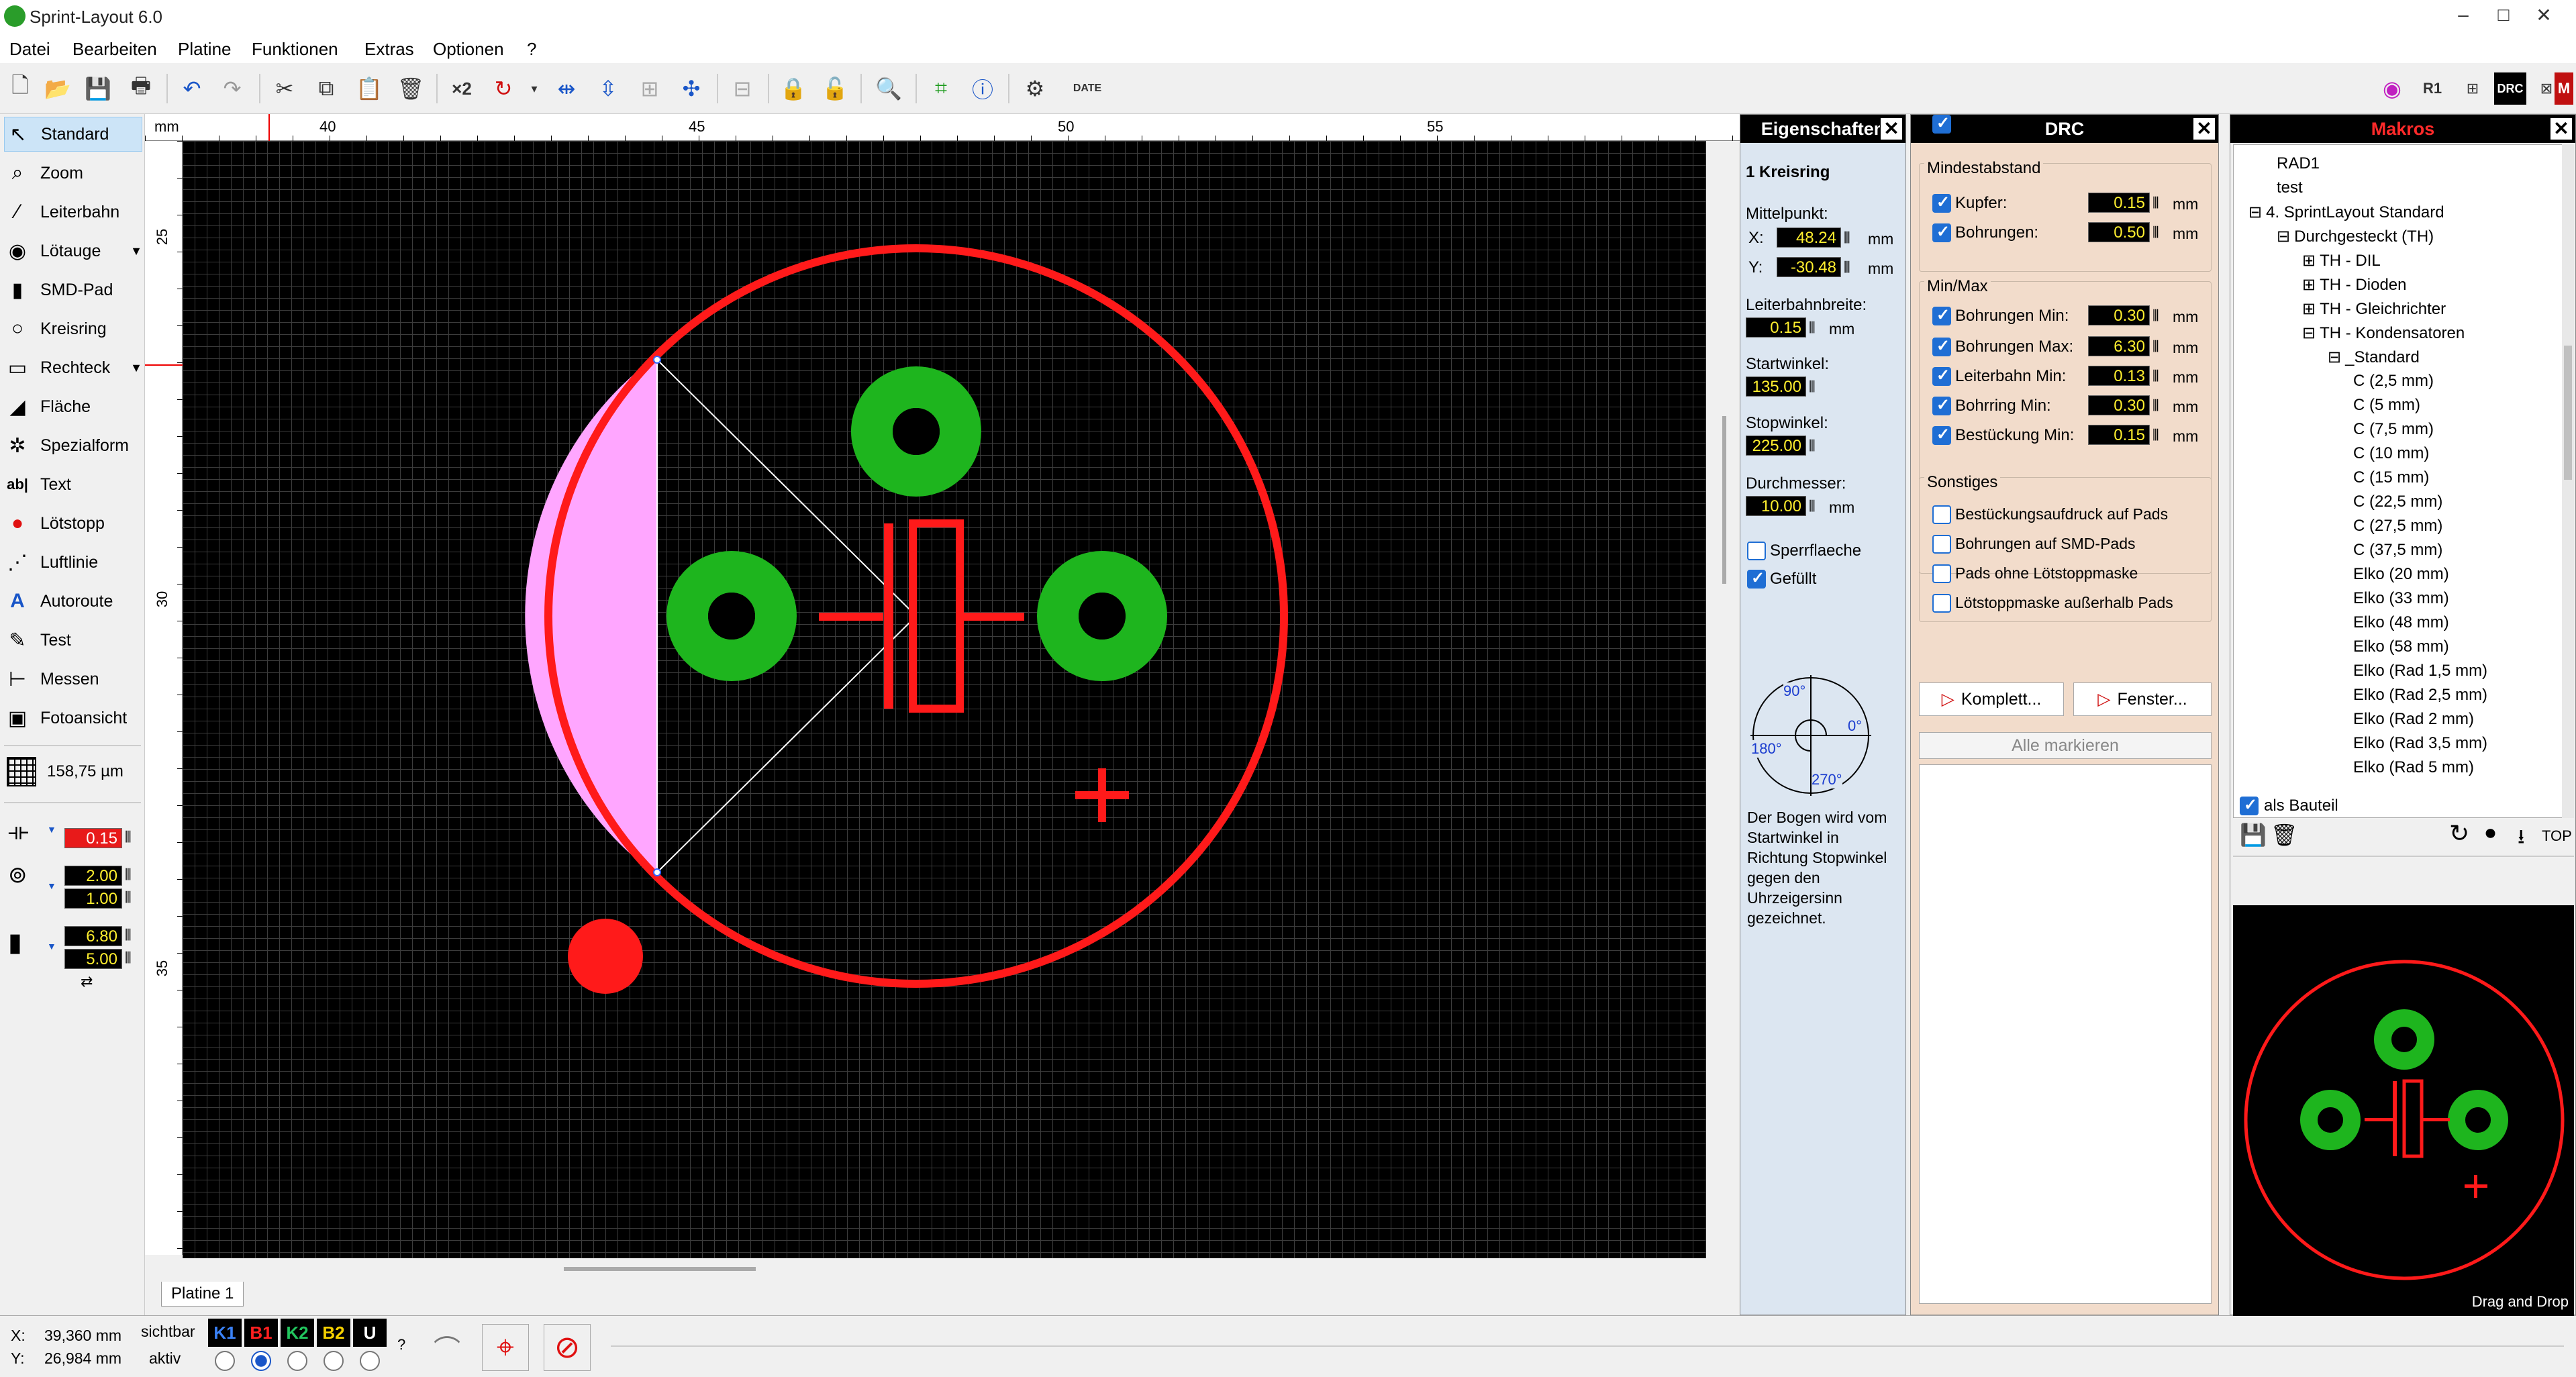 The width and height of the screenshot is (2576, 1377). Describe the element at coordinates (2413, 719) in the screenshot. I see `tree-item: Elko (Rad 2 mm)` at that location.